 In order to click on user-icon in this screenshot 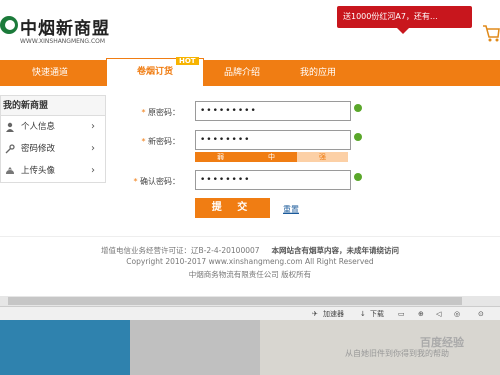, I will do `click(10, 127)`.